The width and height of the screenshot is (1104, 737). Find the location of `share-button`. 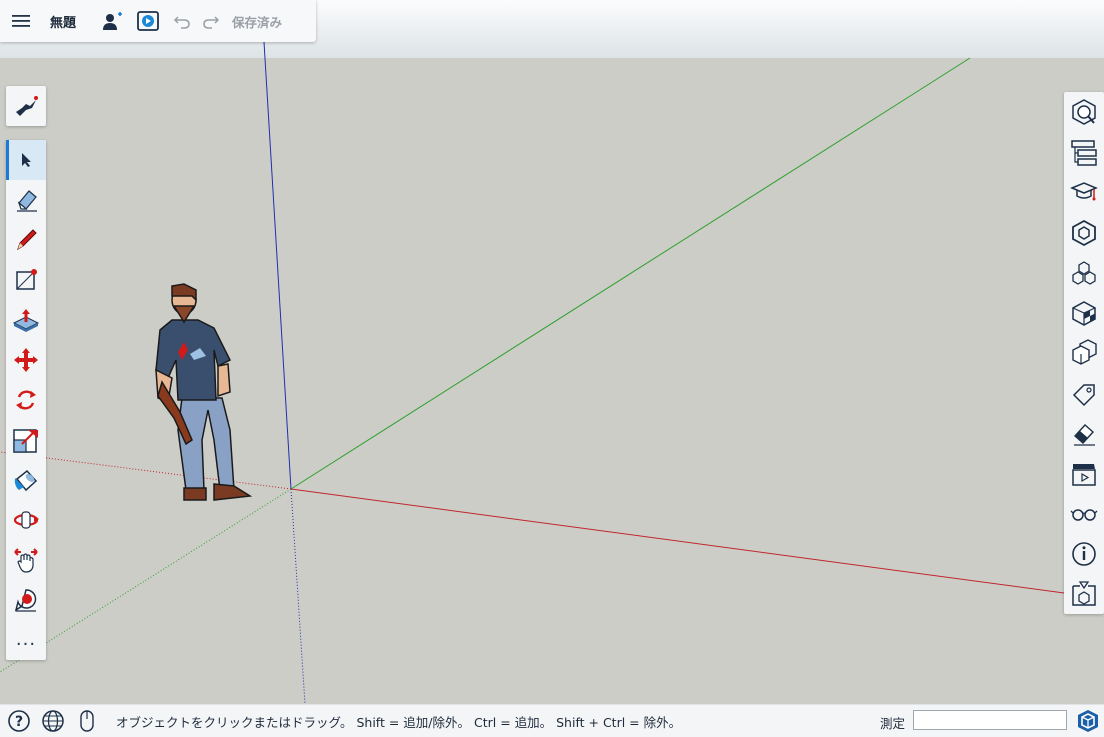

share-button is located at coordinates (112, 21).